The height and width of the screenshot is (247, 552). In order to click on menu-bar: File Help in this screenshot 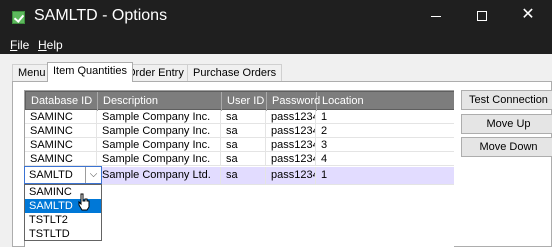, I will do `click(276, 45)`.